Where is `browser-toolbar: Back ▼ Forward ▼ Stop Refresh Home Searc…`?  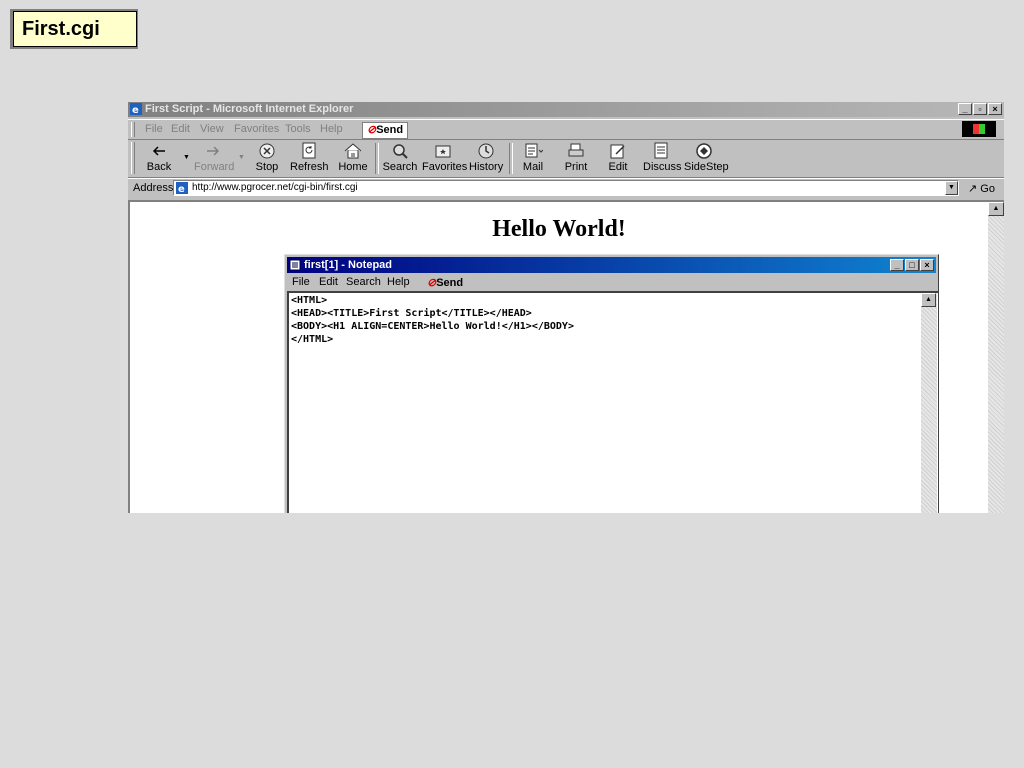 browser-toolbar: Back ▼ Forward ▼ Stop Refresh Home Searc… is located at coordinates (566, 159).